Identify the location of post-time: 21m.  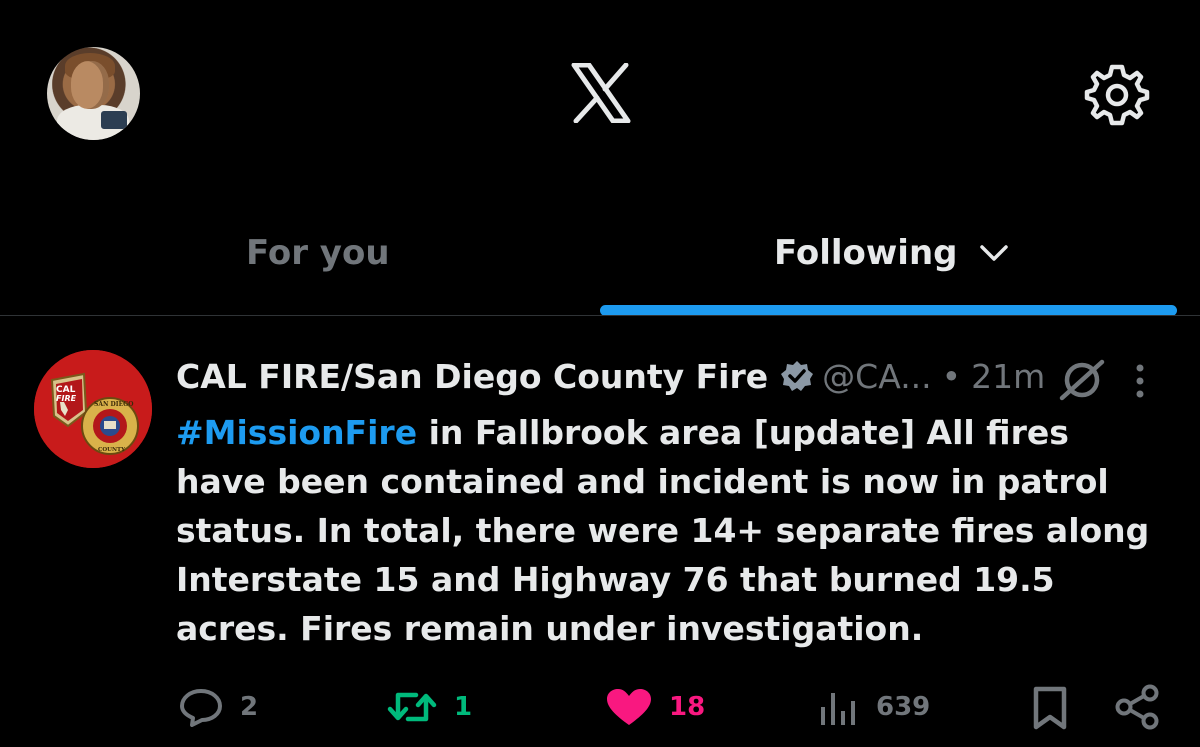
(1008, 376).